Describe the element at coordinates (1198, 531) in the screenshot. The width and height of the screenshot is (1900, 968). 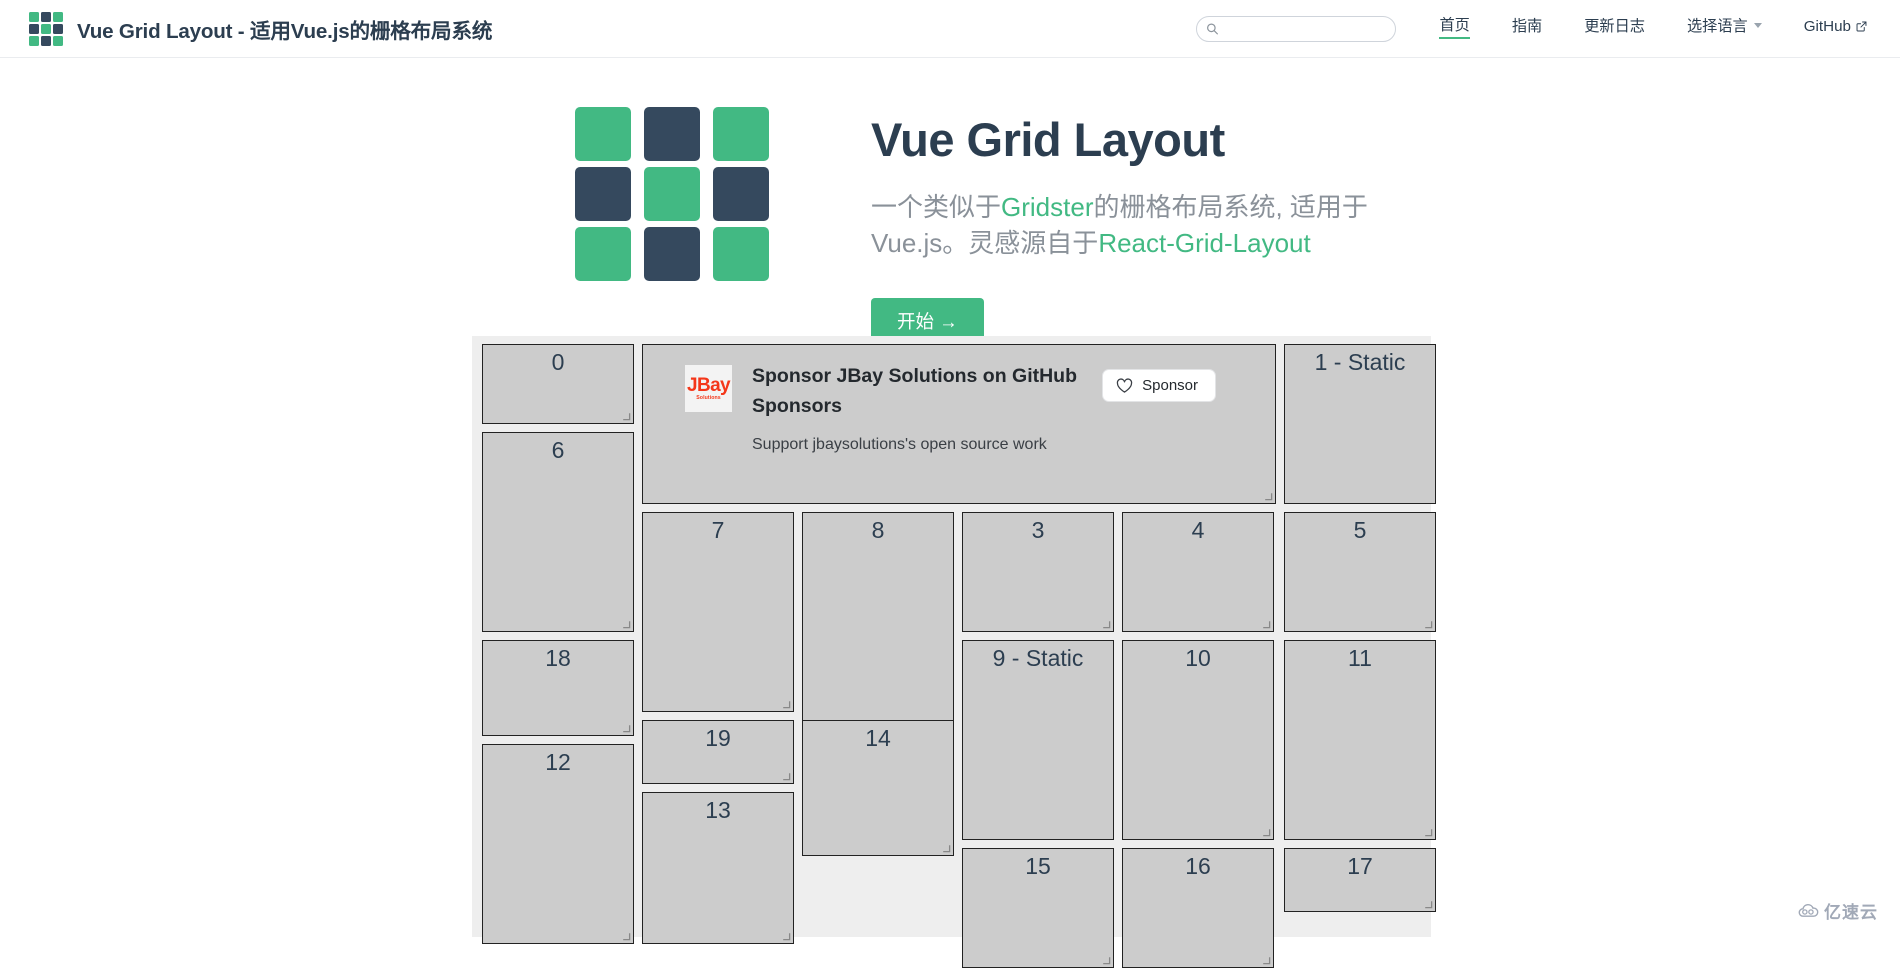
I see `grid-item-label: 4` at that location.